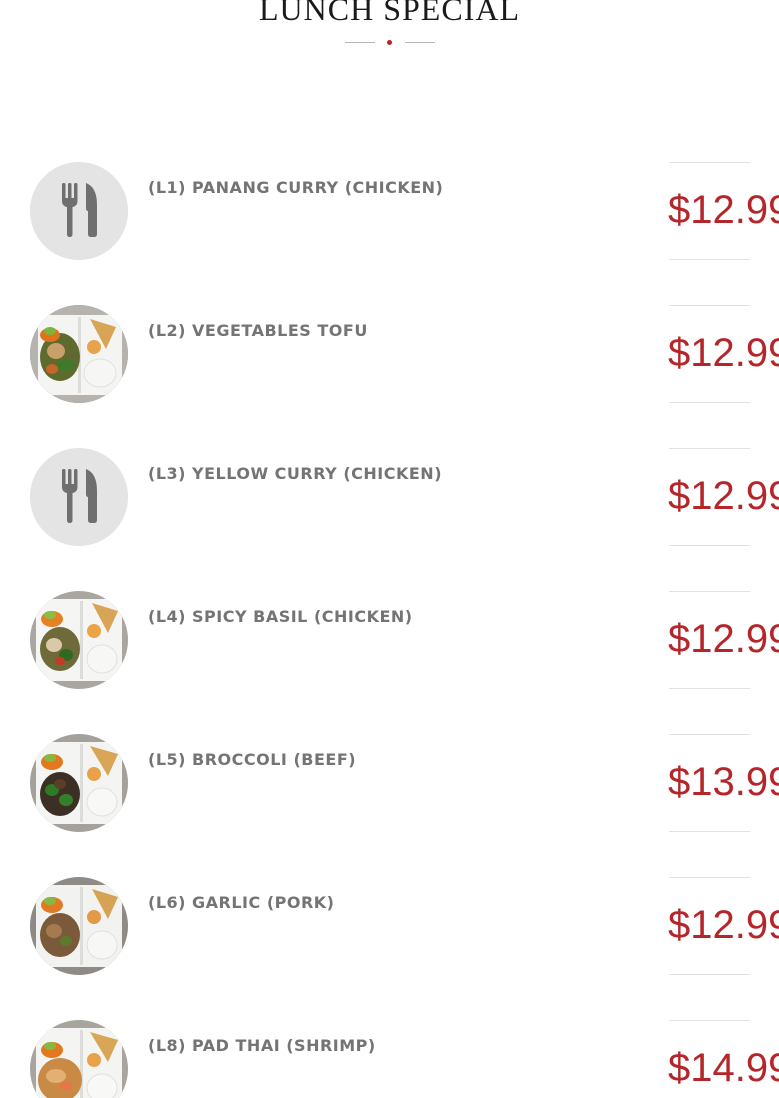 This screenshot has height=1098, width=779. What do you see at coordinates (420, 42) in the screenshot?
I see `divider-line-right` at bounding box center [420, 42].